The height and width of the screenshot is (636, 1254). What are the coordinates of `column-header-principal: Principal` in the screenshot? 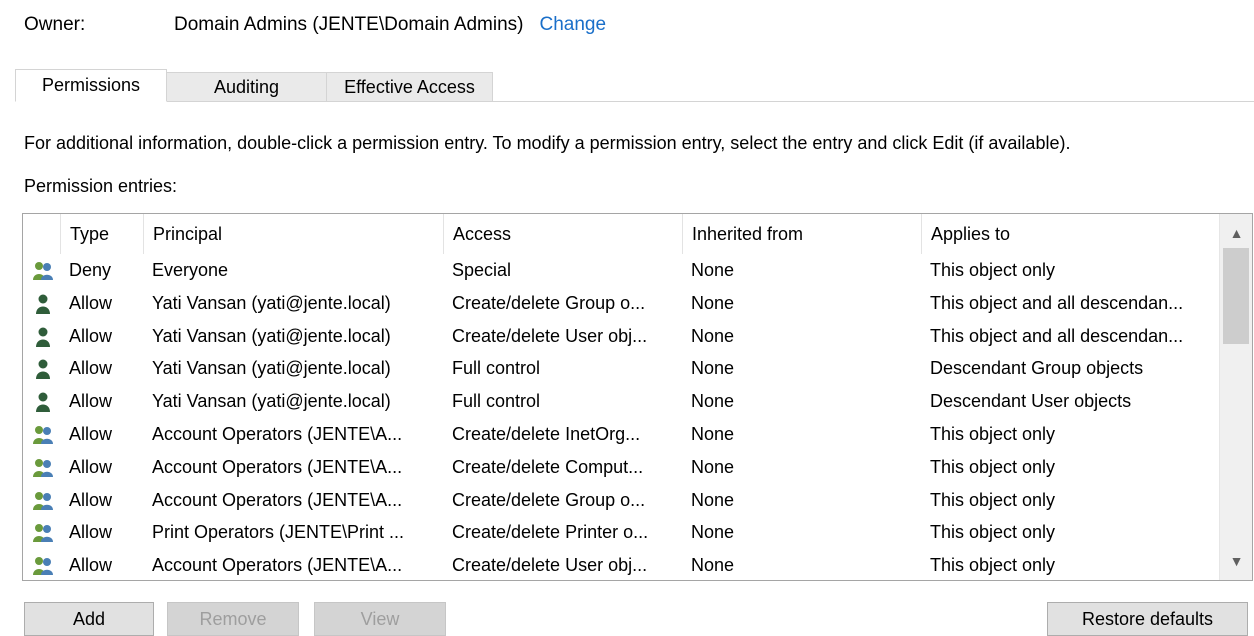 It's located at (293, 234).